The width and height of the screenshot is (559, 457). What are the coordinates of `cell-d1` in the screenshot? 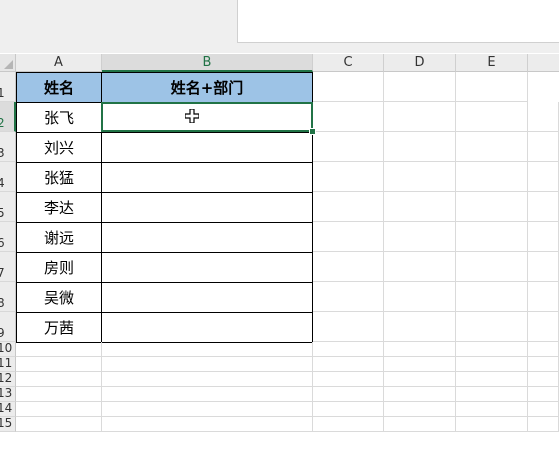 It's located at (420, 87).